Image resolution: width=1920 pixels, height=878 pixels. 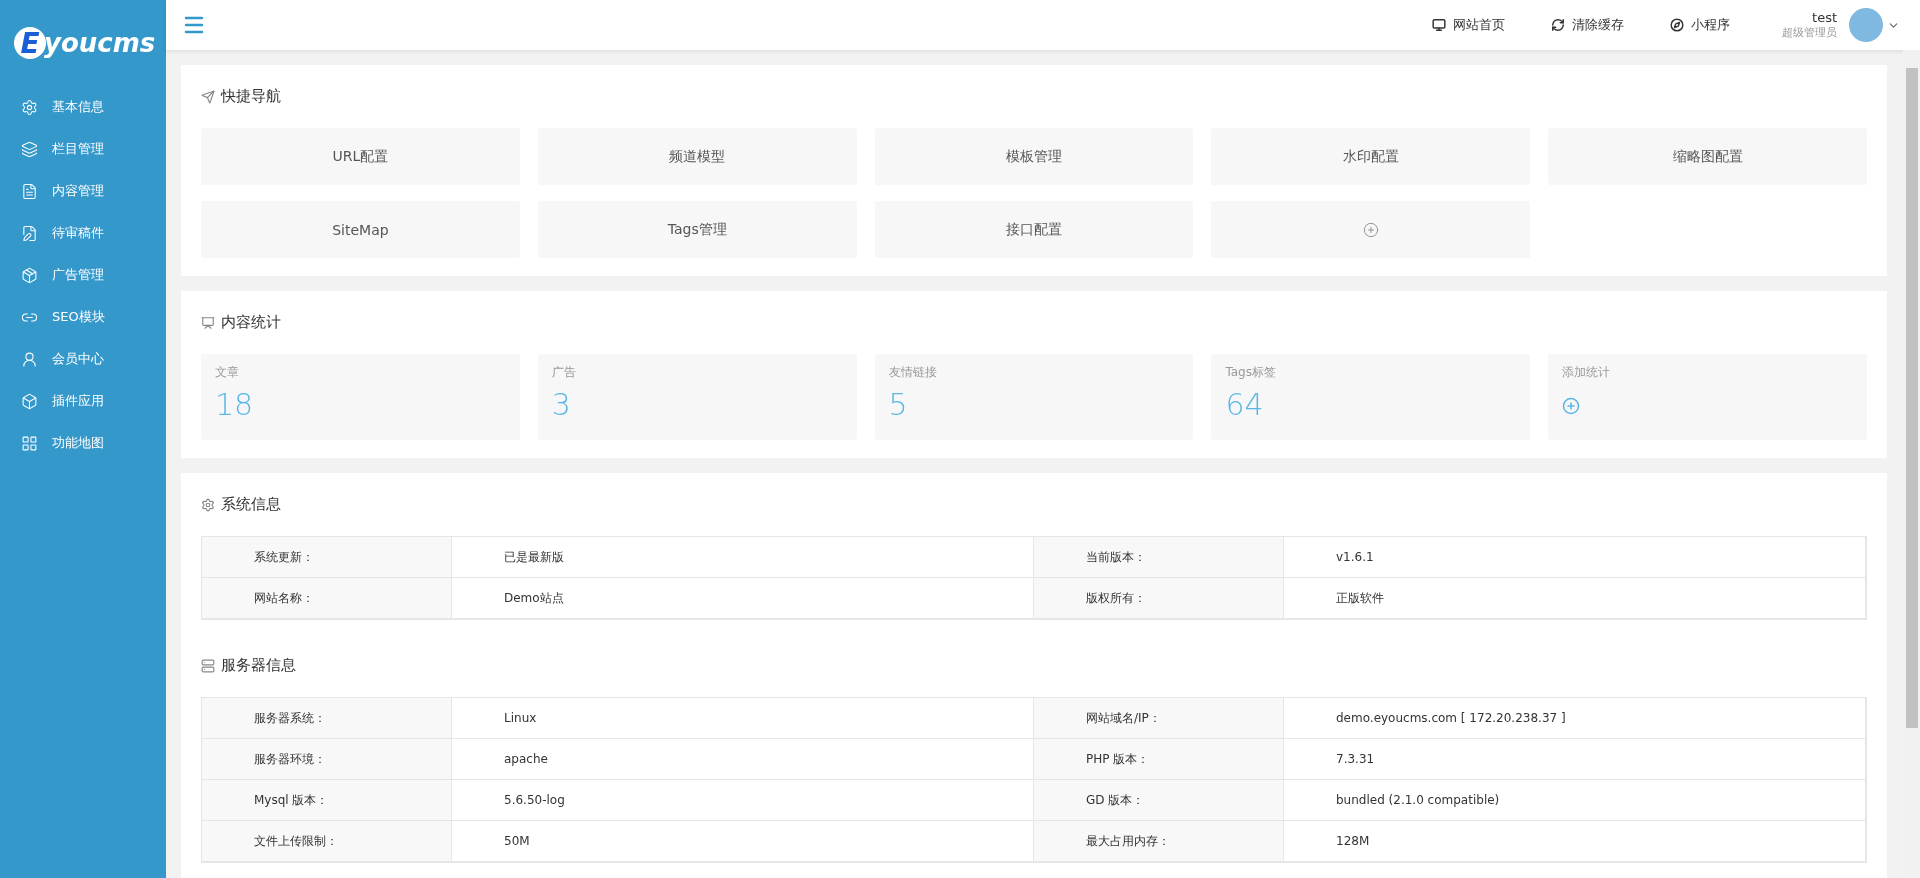 What do you see at coordinates (1575, 759) in the screenshot?
I see `value-cell: 7.3.31` at bounding box center [1575, 759].